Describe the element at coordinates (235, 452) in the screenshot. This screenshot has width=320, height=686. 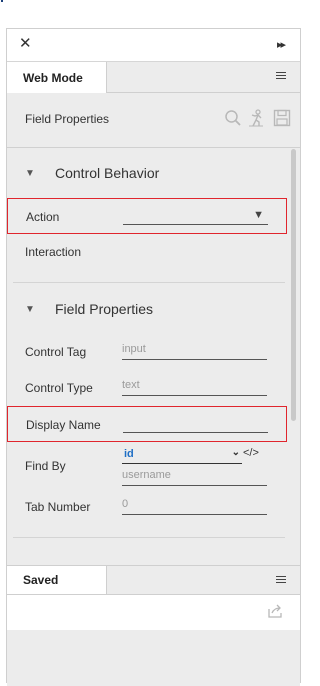
I see `chevron-down-icon: ⌄` at that location.